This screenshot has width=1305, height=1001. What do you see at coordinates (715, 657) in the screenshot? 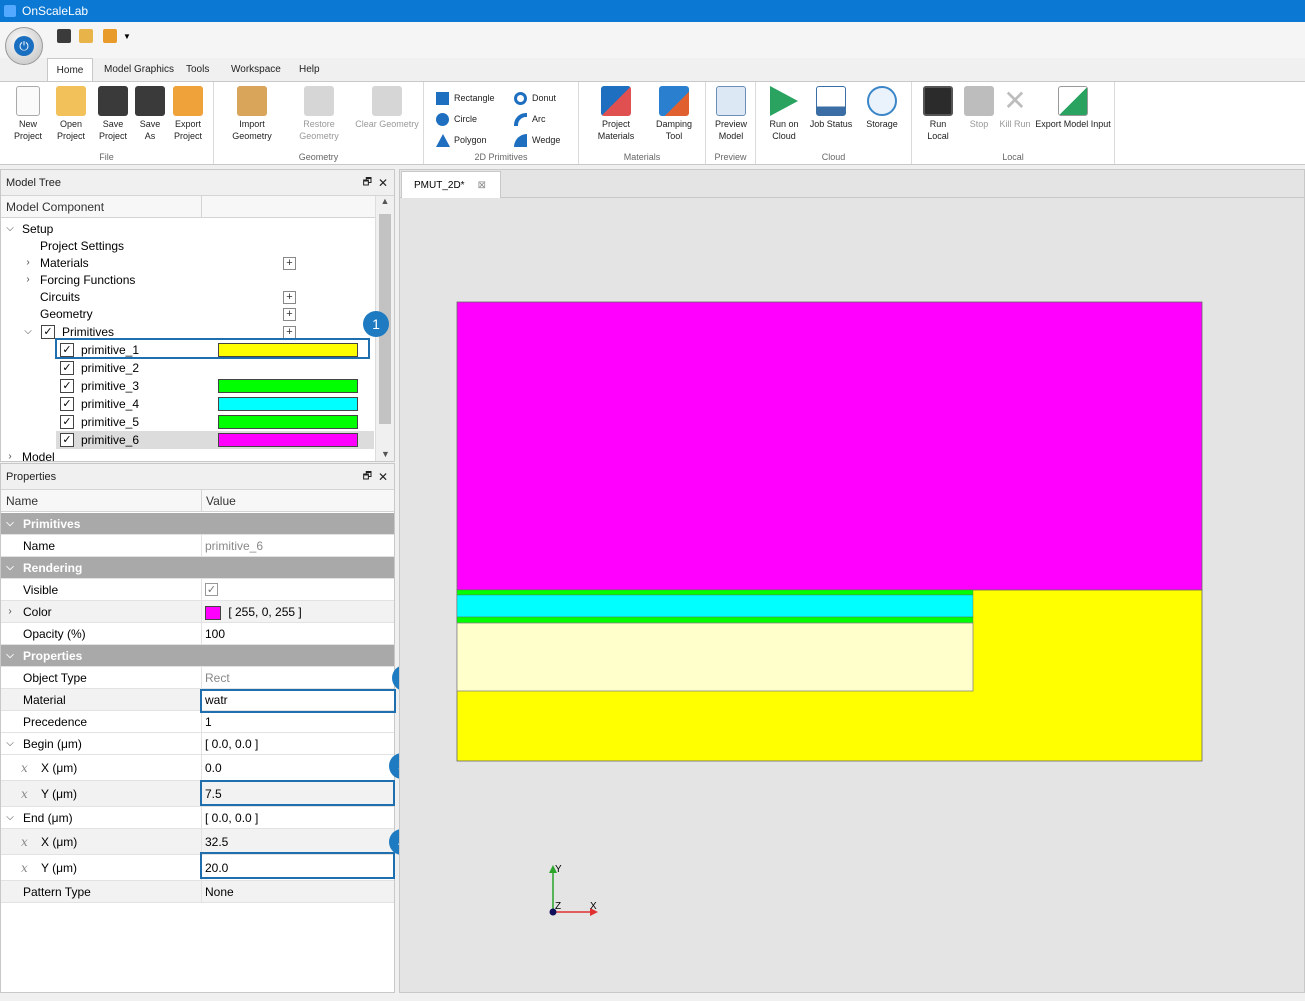
I see `primitive-2-shape` at bounding box center [715, 657].